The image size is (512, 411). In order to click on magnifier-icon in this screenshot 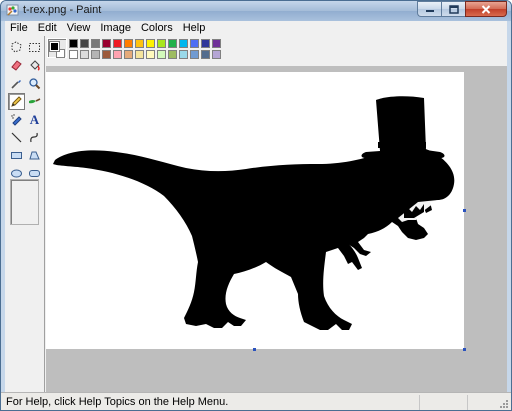, I will do `click(35, 84)`.